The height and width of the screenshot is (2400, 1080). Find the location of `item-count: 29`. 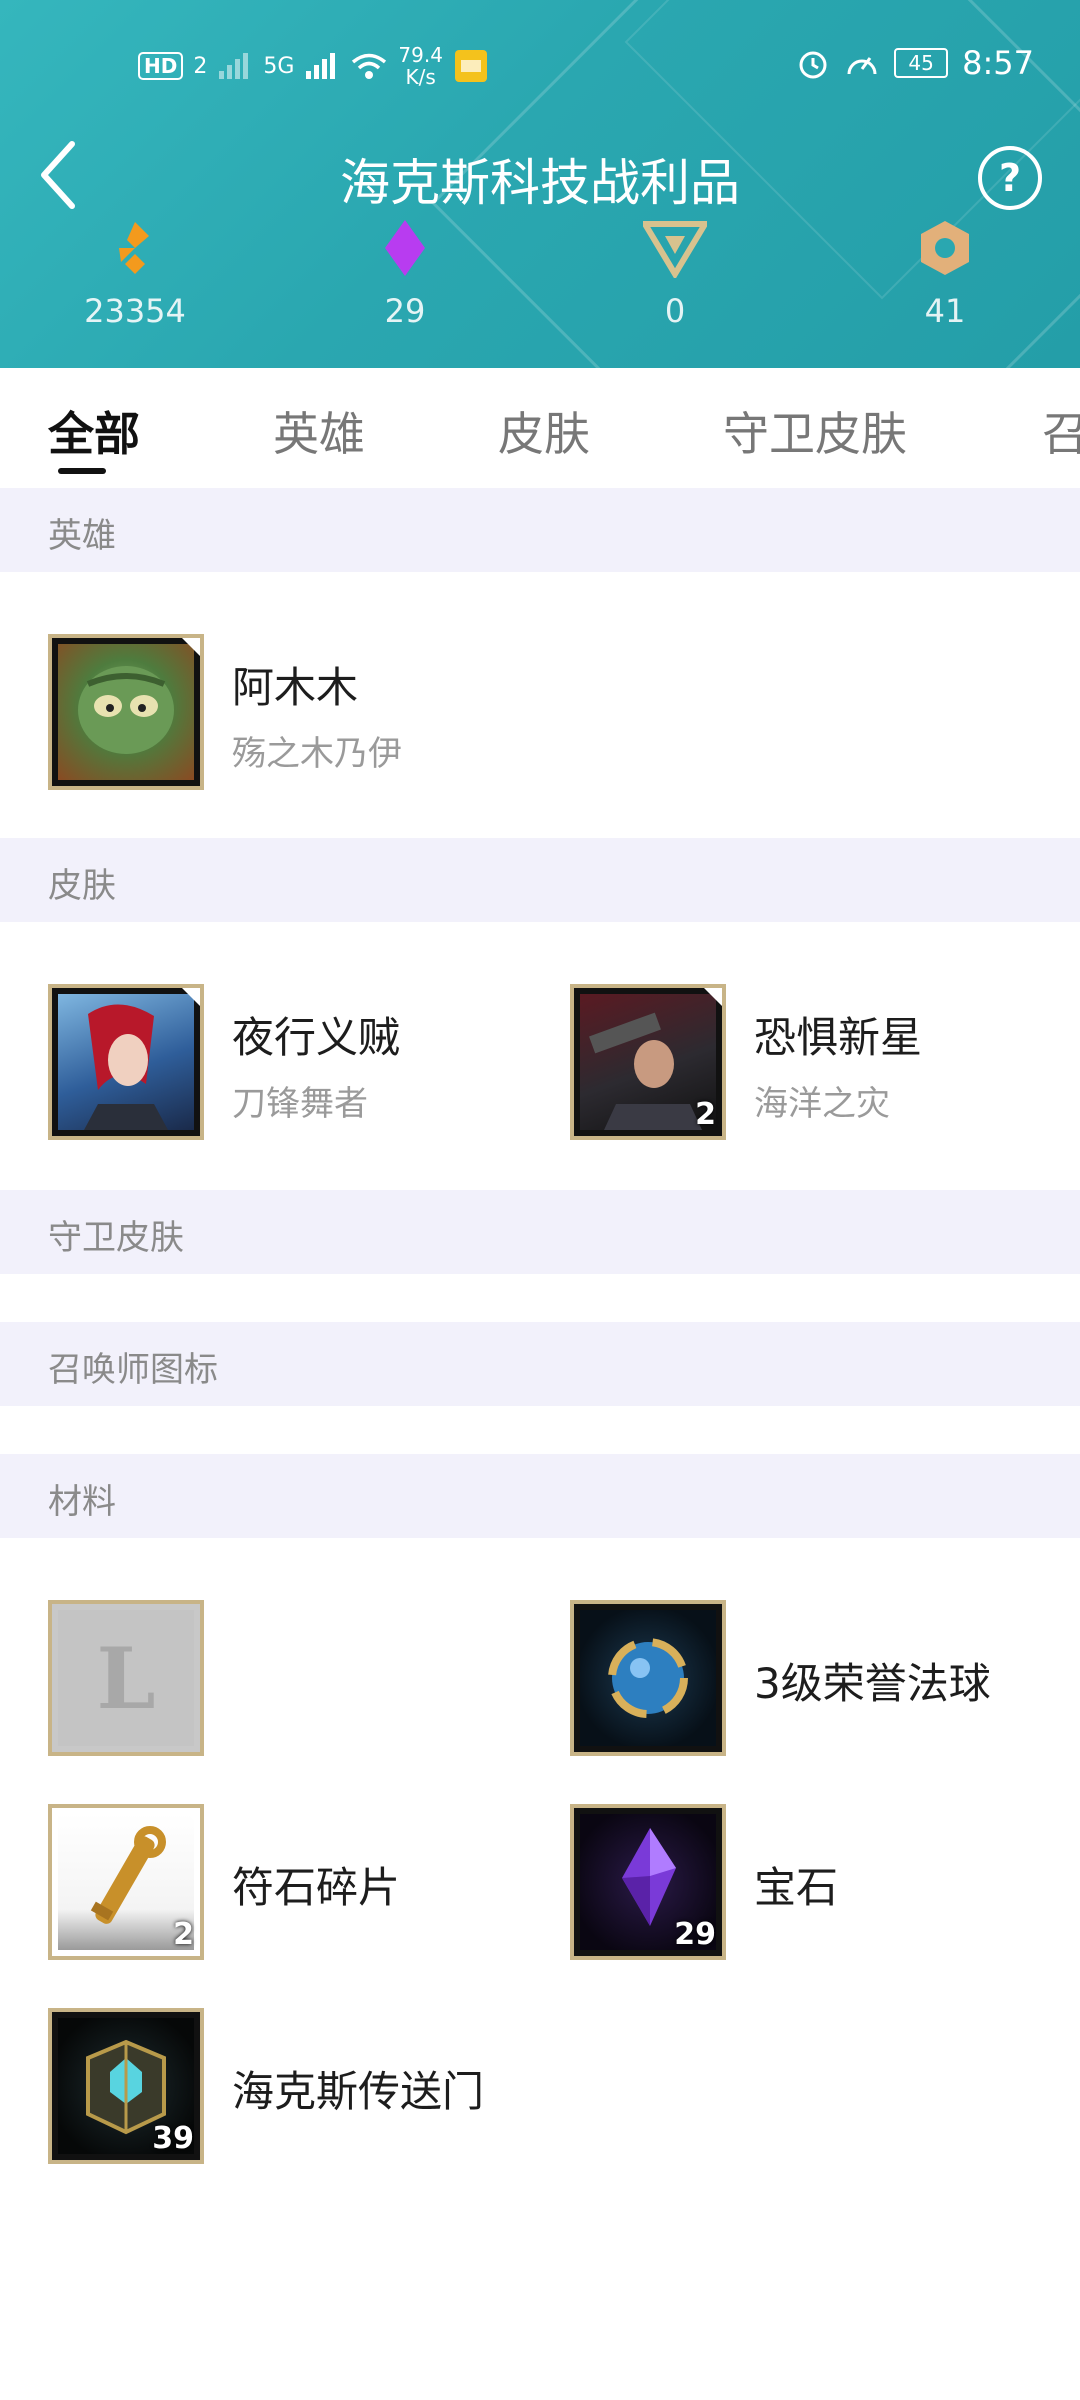

item-count: 29 is located at coordinates (695, 1934).